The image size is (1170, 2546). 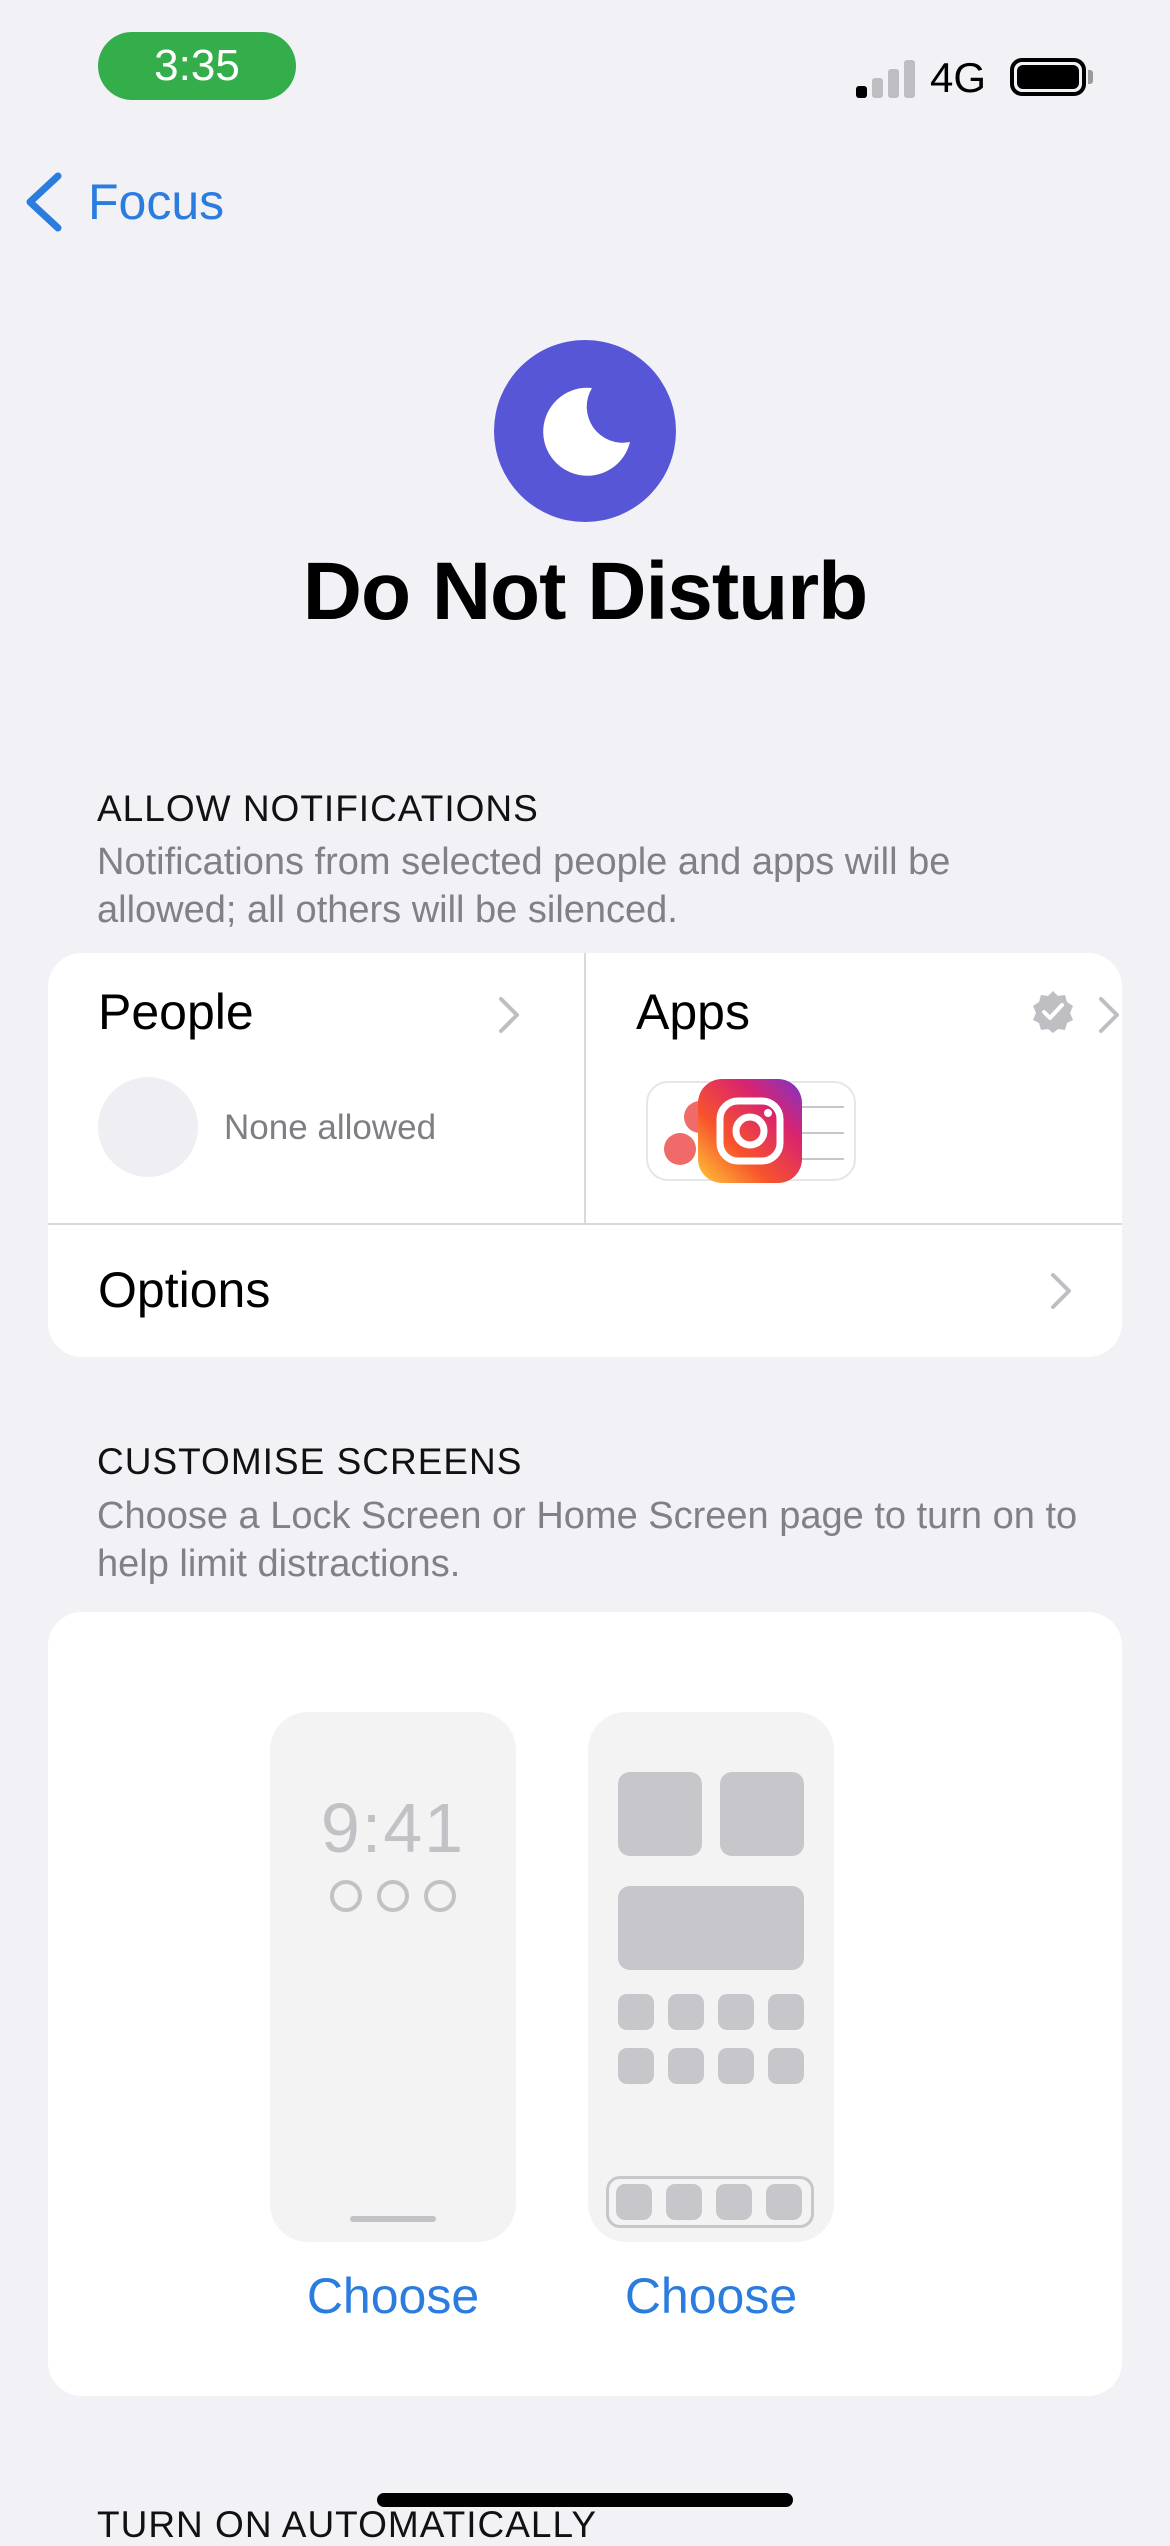 I want to click on apps-cell: Apps, so click(x=854, y=1088).